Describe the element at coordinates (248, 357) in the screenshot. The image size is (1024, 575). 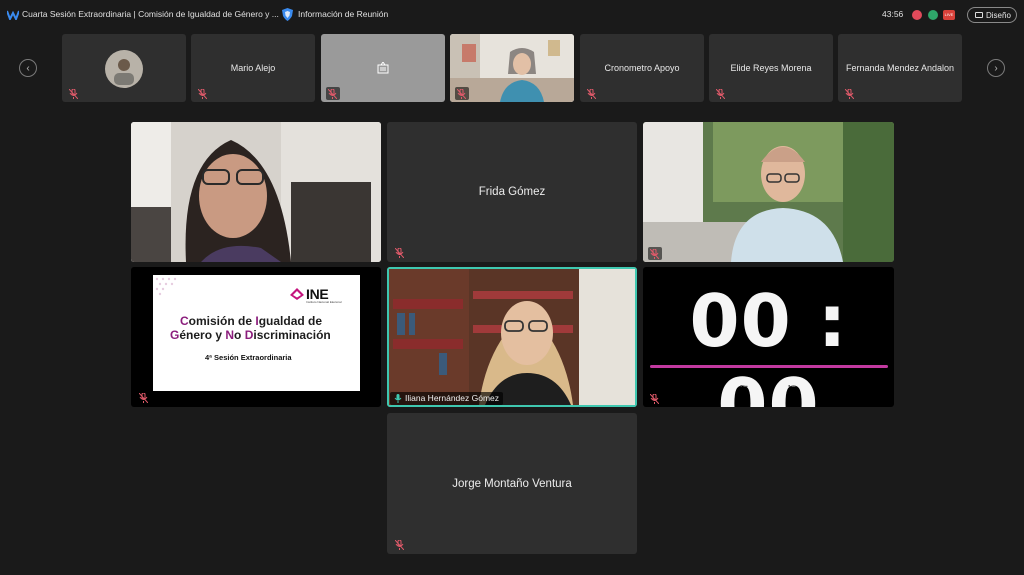
I see `slide-subtitle: 4ª Sesión Extraordinaria` at that location.